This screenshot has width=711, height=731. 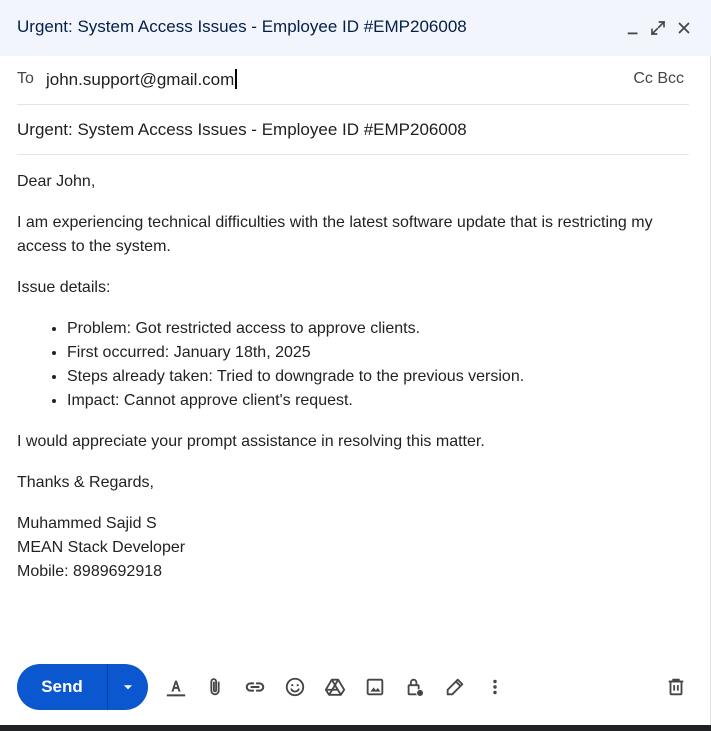 What do you see at coordinates (128, 687) in the screenshot?
I see `send-options-chevron-icon` at bounding box center [128, 687].